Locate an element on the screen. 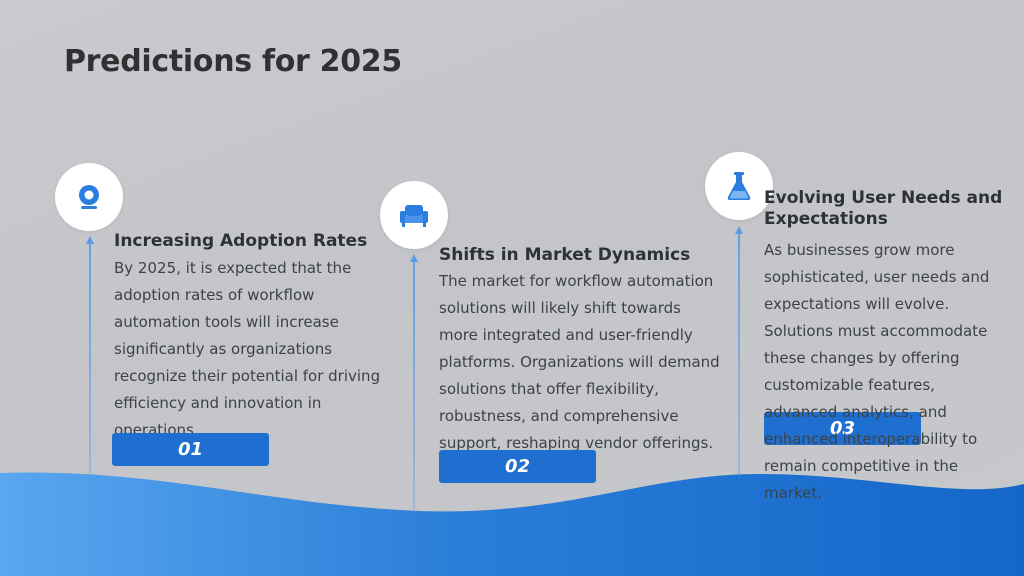 This screenshot has width=1024, height=576. flask-icon is located at coordinates (739, 186).